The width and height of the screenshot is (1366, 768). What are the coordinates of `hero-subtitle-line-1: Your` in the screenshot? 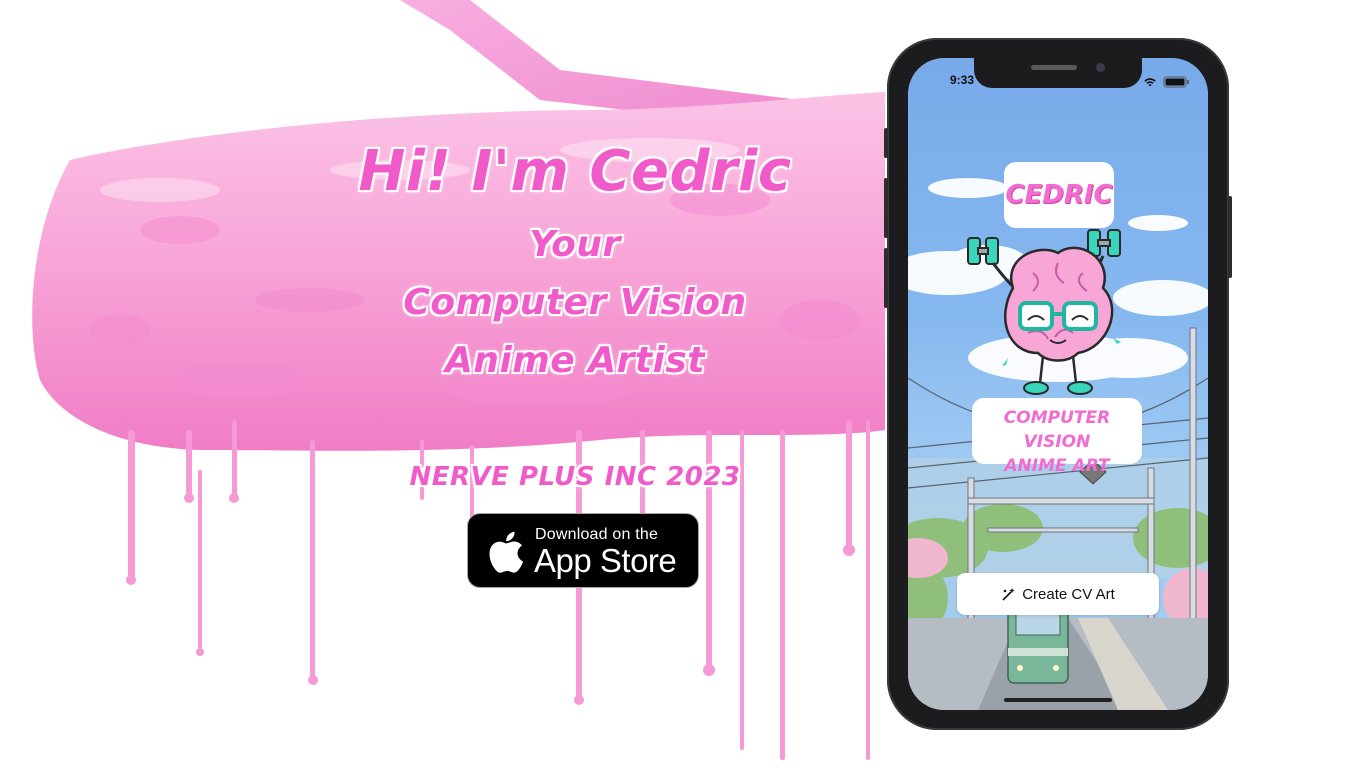 It's located at (575, 244).